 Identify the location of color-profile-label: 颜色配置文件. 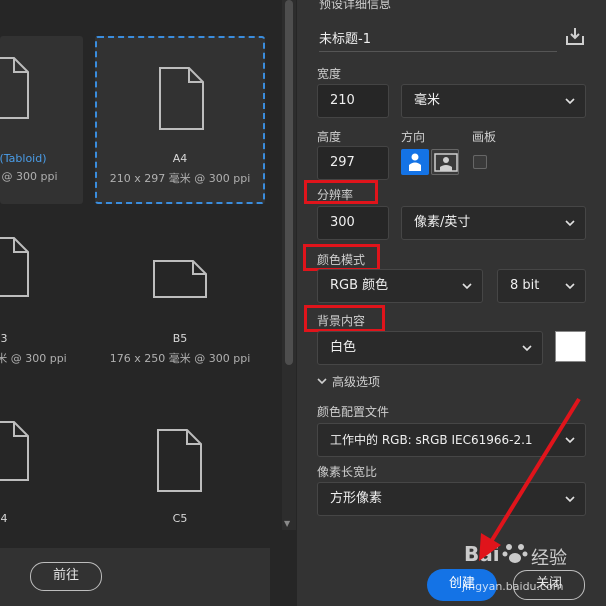
(353, 412).